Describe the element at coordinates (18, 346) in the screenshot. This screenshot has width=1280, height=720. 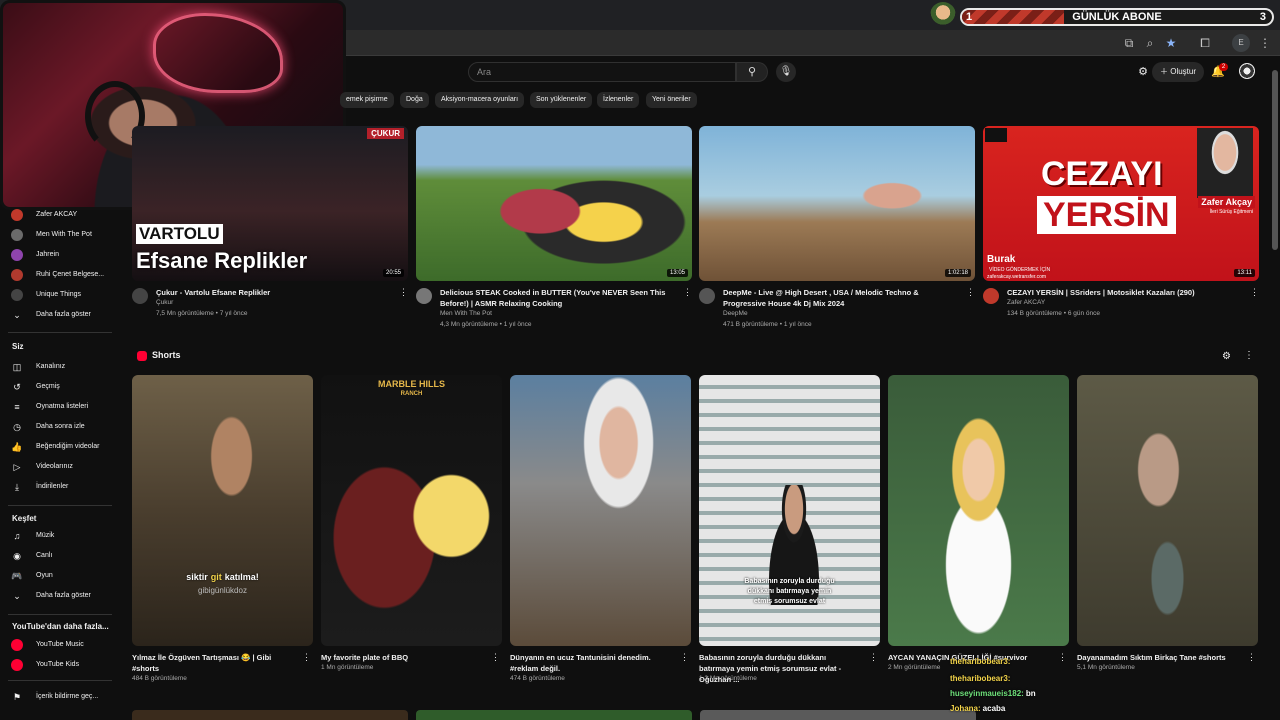
I see `sidebar-you-header: Siz` at that location.